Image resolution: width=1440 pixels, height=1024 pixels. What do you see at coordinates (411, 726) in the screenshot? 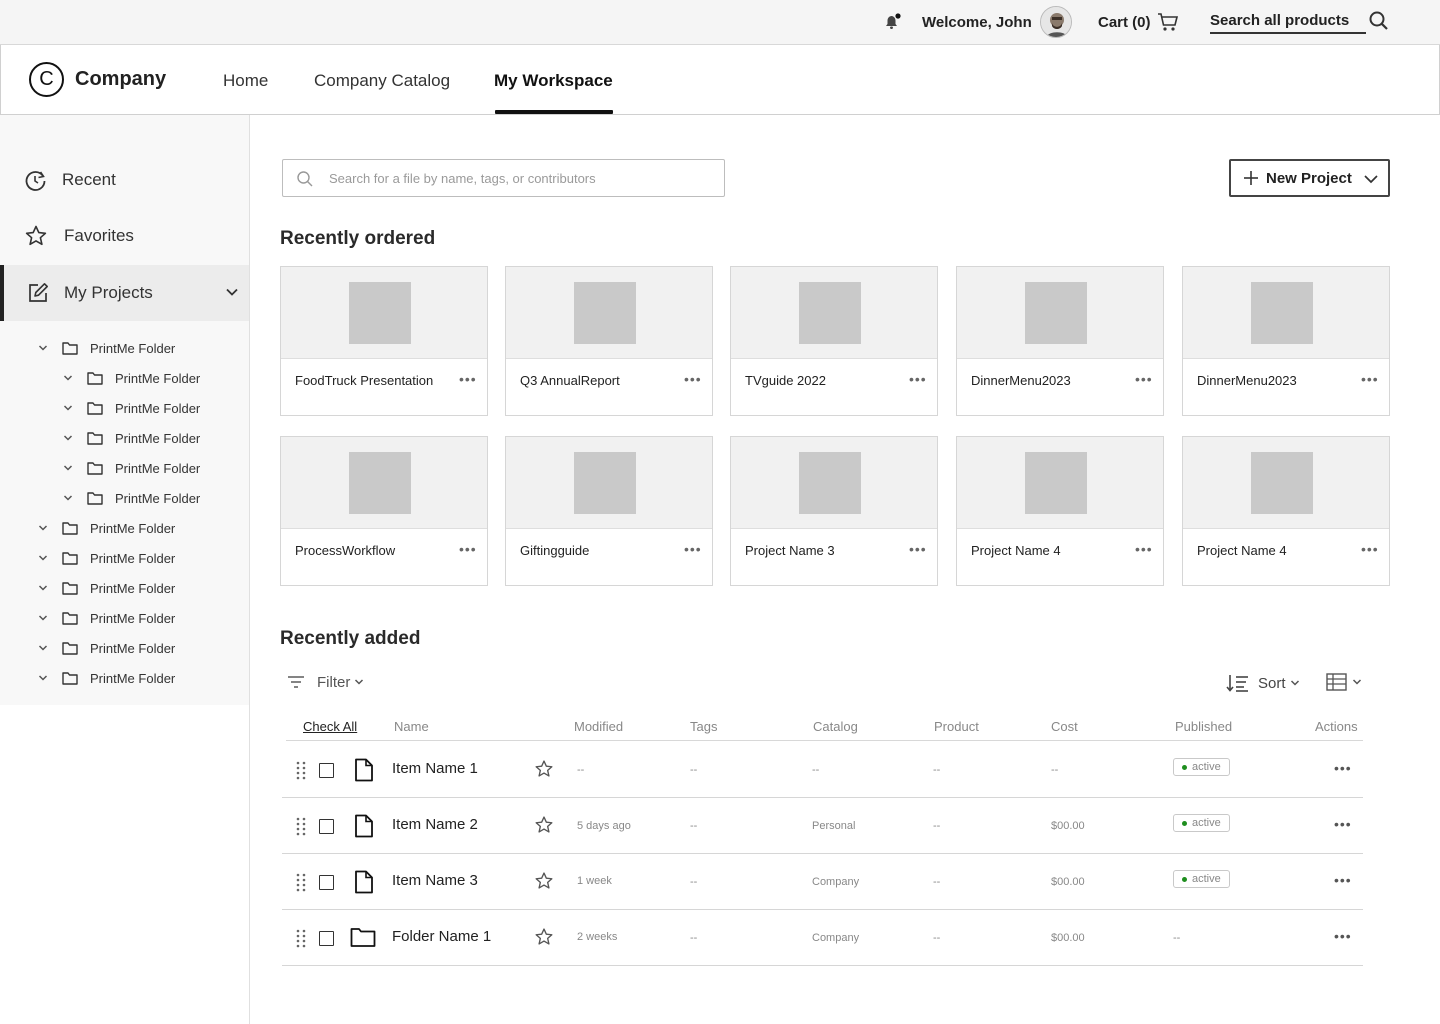
I see `column-header-name: Name` at bounding box center [411, 726].